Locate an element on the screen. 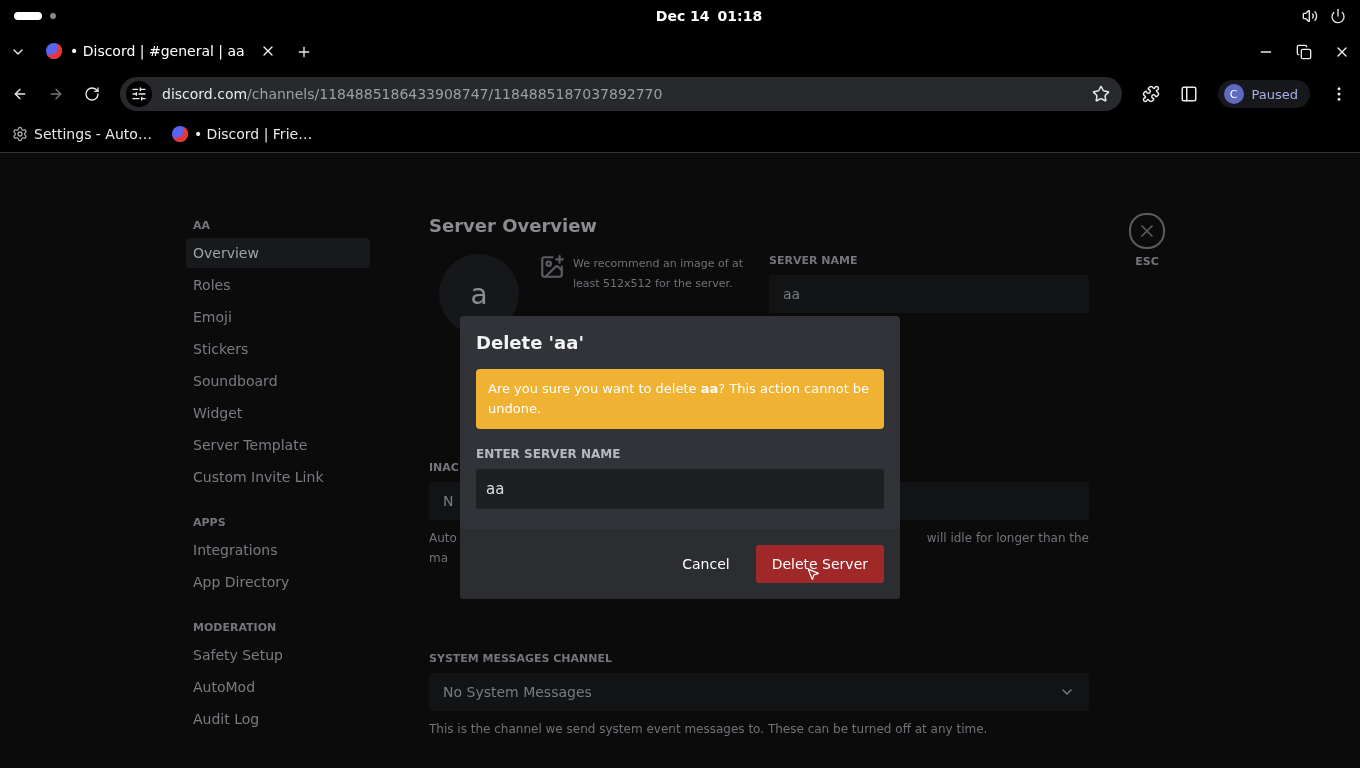 This screenshot has width=1360, height=768. volume-icon is located at coordinates (1310, 16).